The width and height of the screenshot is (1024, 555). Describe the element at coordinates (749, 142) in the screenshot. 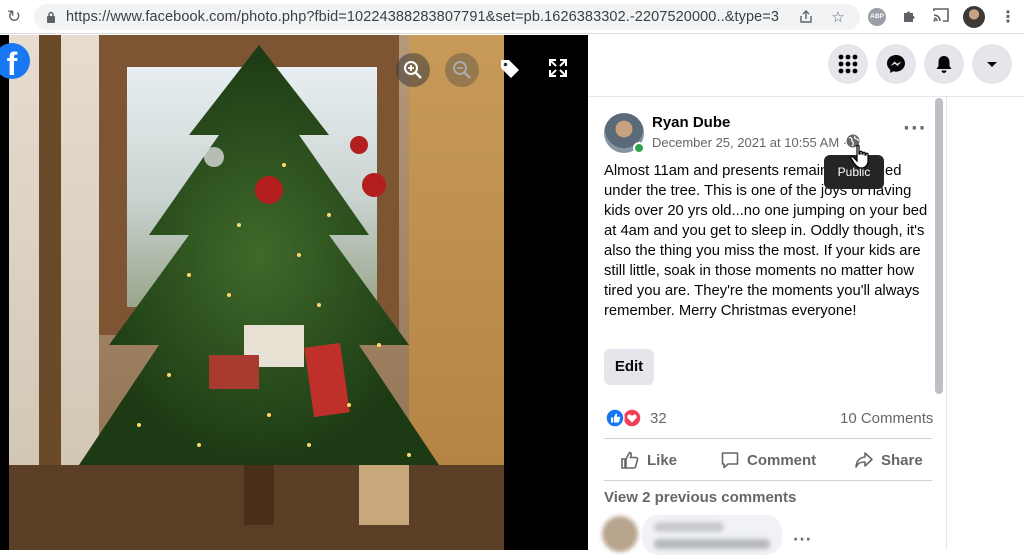

I see `post-date: December 25, 2021 at 10:55 AM ·` at that location.